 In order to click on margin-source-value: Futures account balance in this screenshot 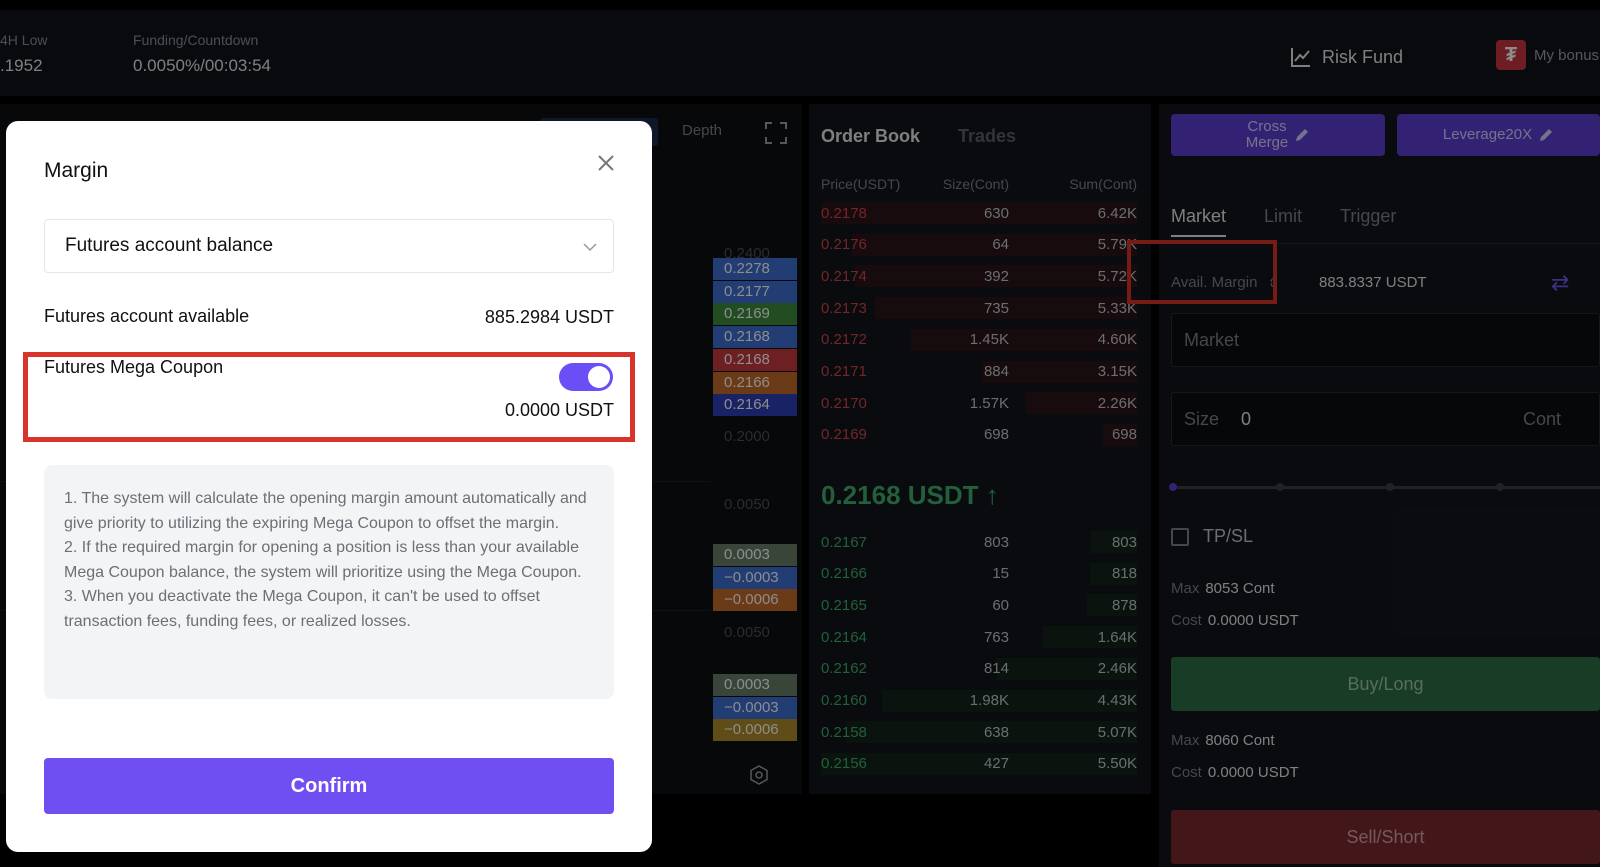, I will do `click(169, 245)`.